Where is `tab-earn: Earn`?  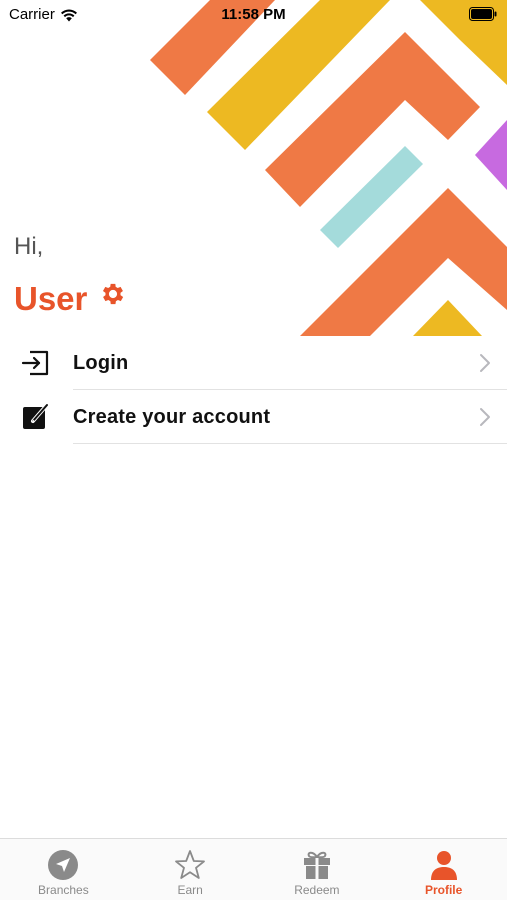 tab-earn: Earn is located at coordinates (190, 869).